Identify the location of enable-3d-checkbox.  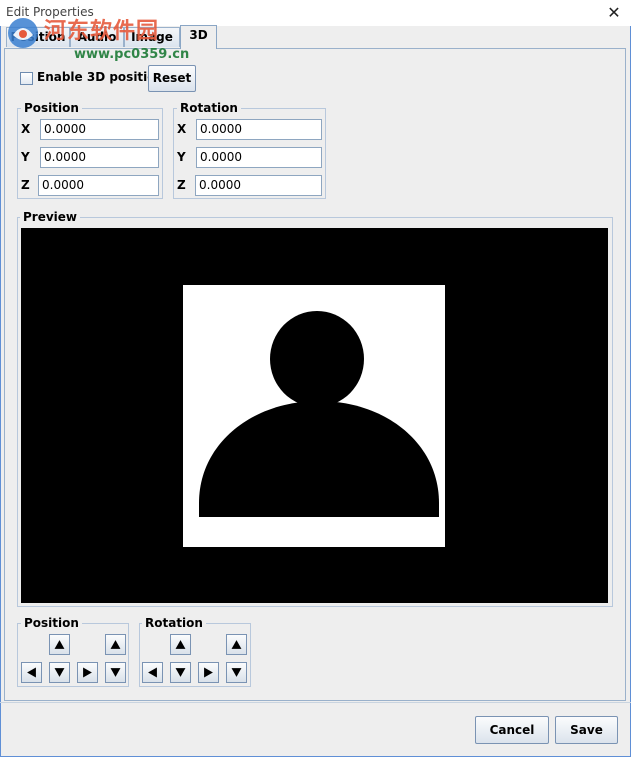
(26, 78).